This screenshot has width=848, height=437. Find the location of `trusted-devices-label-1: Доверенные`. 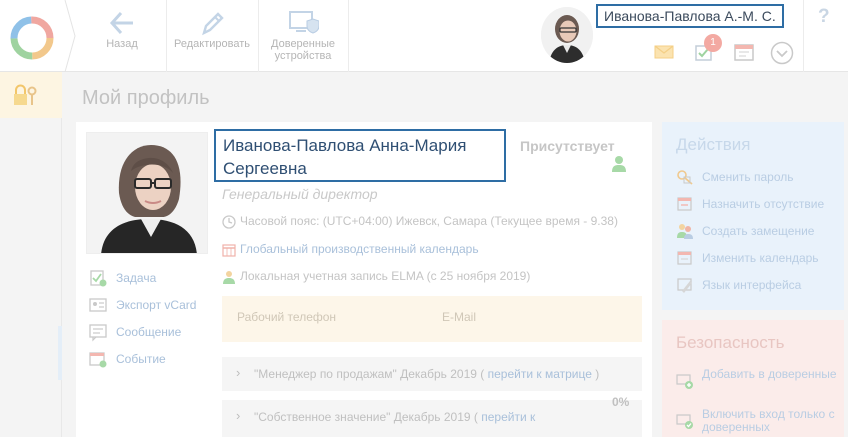

trusted-devices-label-1: Доверенные is located at coordinates (303, 44).